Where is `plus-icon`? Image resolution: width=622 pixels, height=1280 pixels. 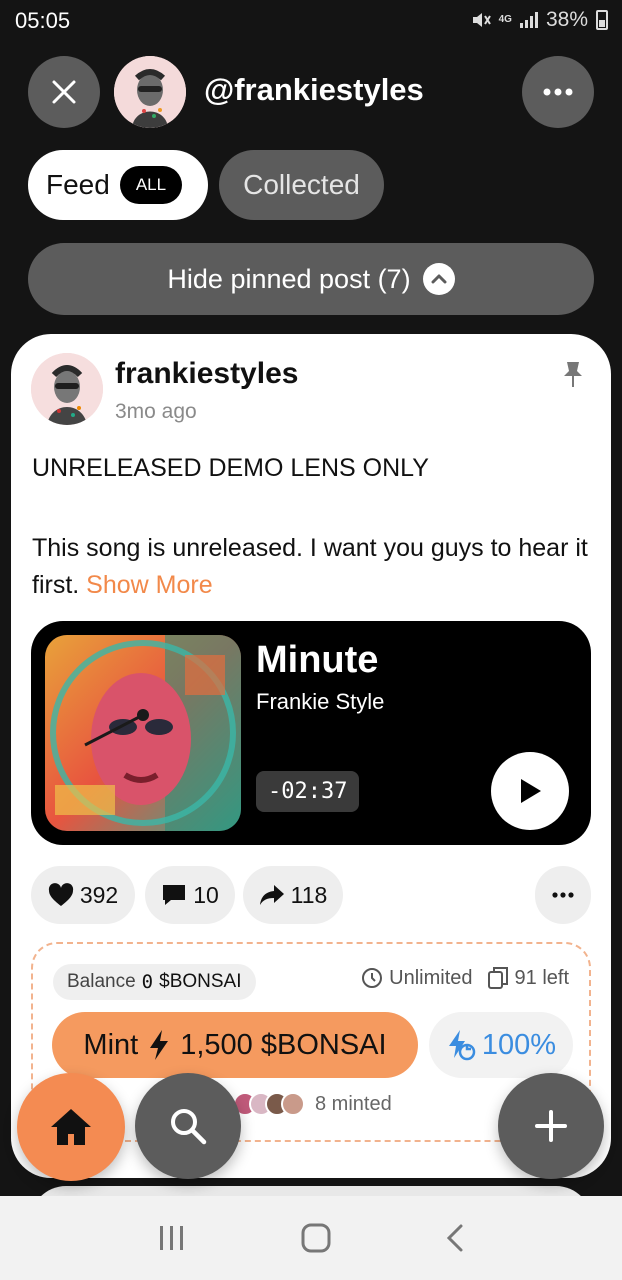
plus-icon is located at coordinates (551, 1126).